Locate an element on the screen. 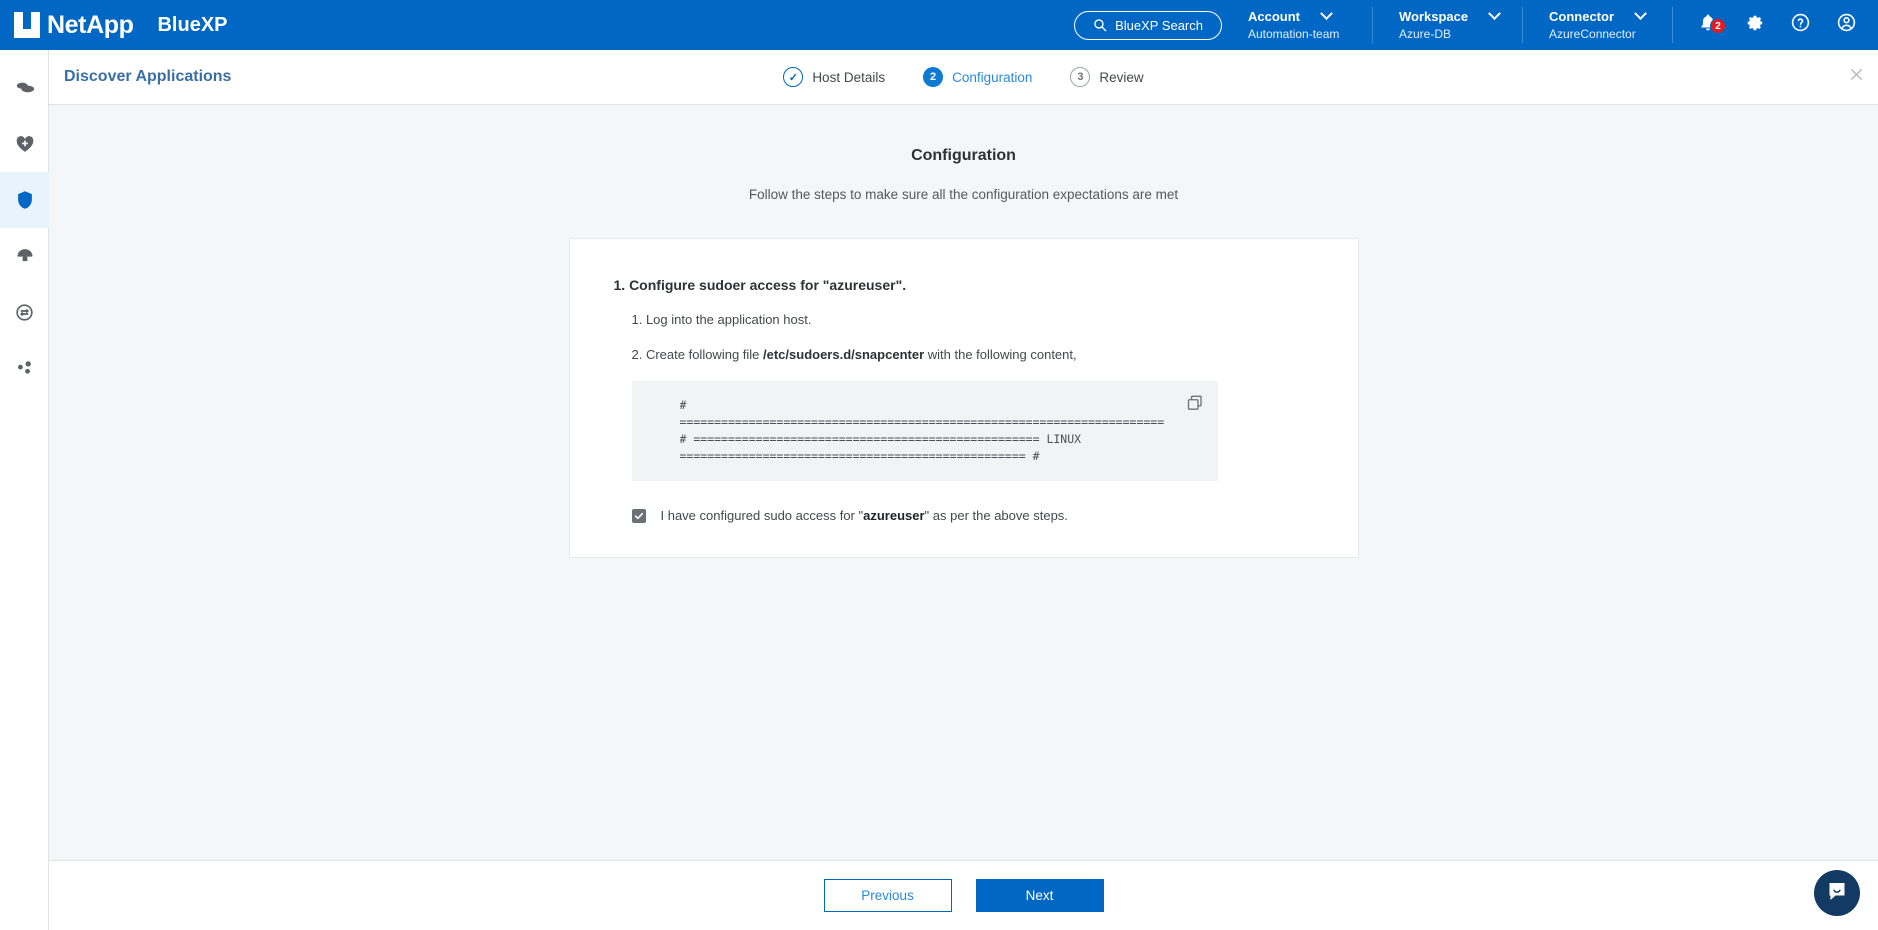  protection-shield-icon is located at coordinates (25, 200).